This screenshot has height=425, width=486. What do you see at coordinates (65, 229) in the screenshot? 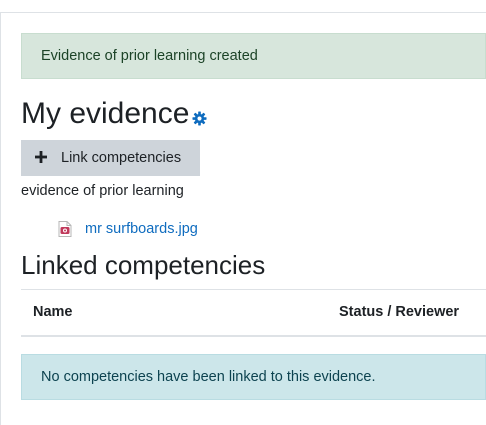
I see `image-file-icon` at bounding box center [65, 229].